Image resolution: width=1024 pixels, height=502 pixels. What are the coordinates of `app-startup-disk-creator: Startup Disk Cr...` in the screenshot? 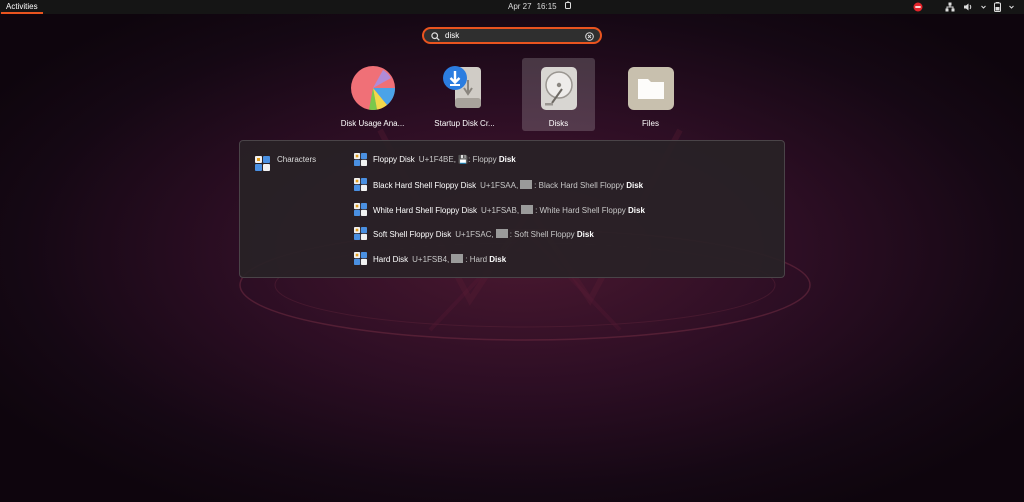 It's located at (464, 94).